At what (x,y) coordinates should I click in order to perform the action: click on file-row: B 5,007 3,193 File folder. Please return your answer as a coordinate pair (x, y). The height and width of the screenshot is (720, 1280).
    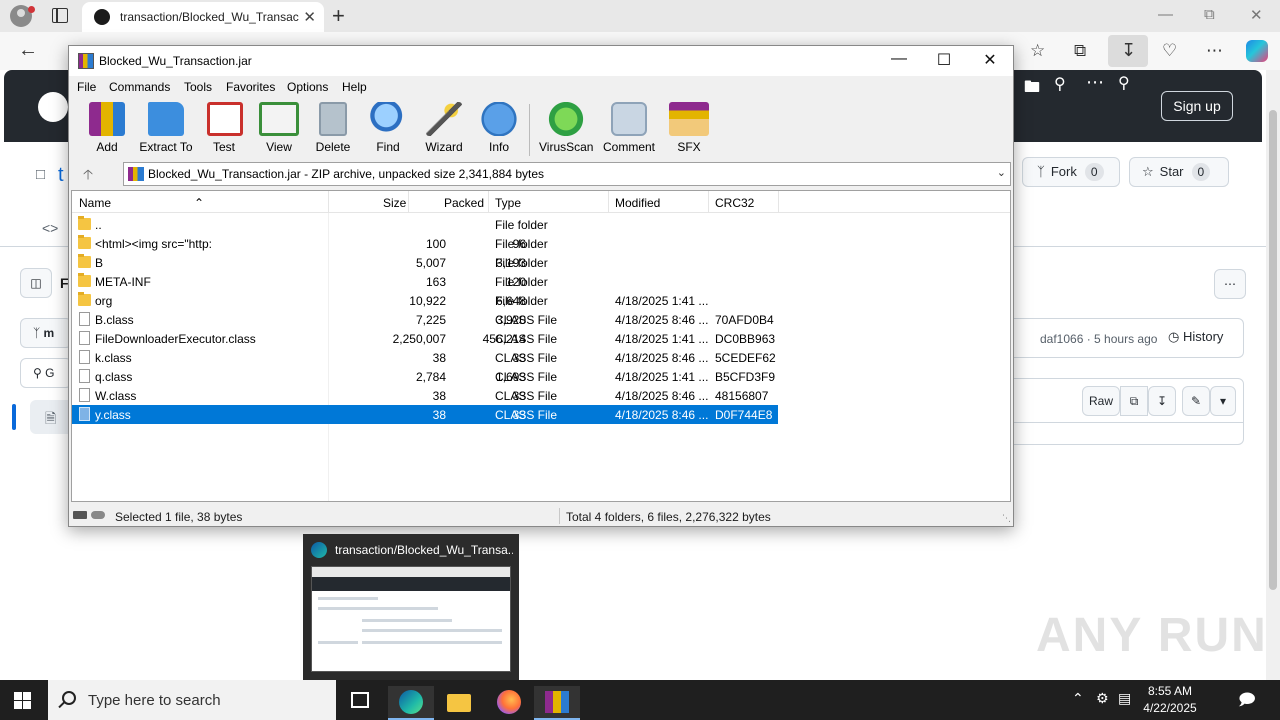
    Looking at the image, I should click on (425, 262).